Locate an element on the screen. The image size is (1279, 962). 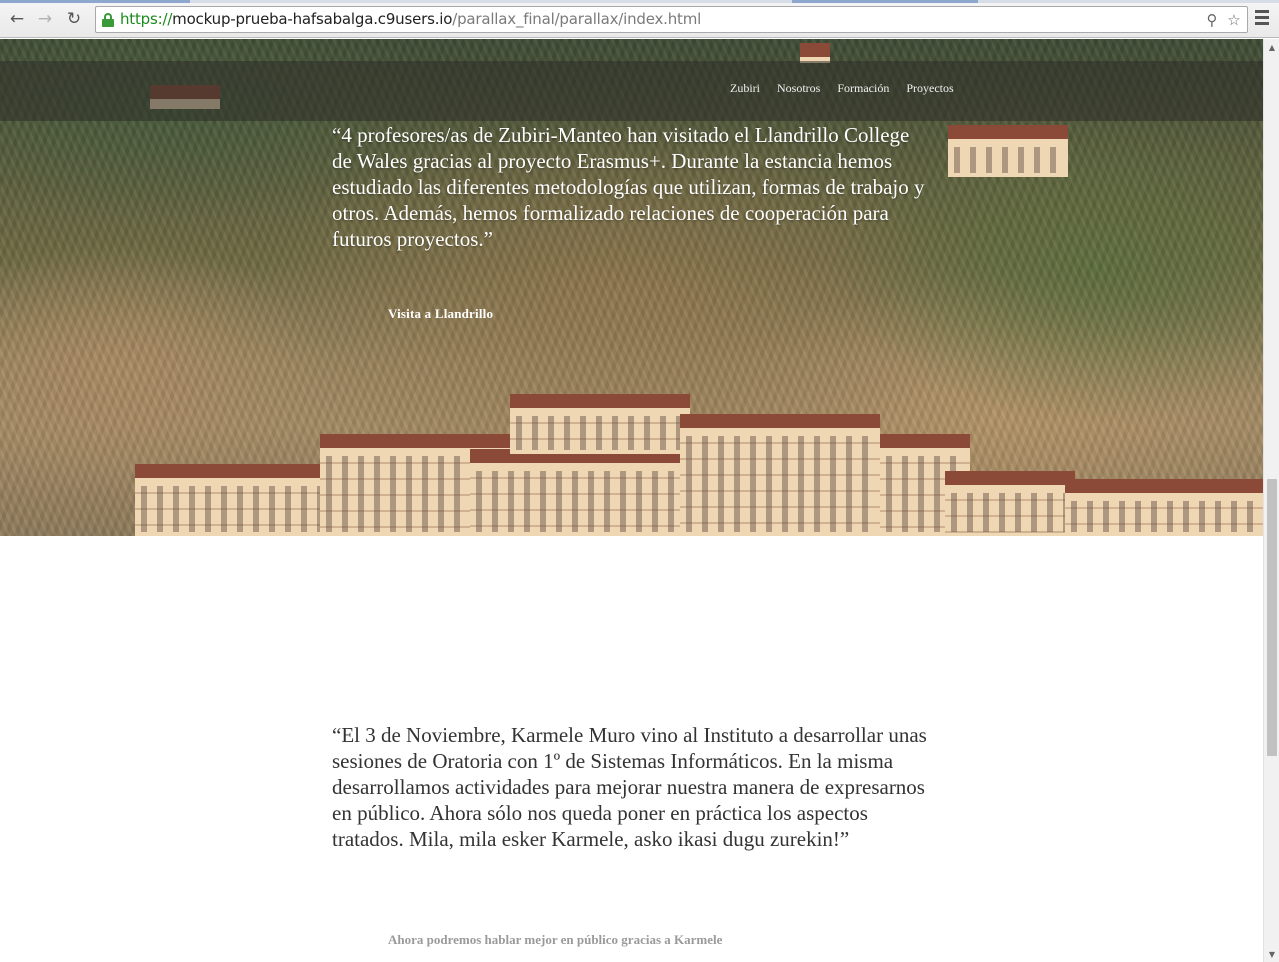
forward-arrow-icon: → is located at coordinates (45, 19).